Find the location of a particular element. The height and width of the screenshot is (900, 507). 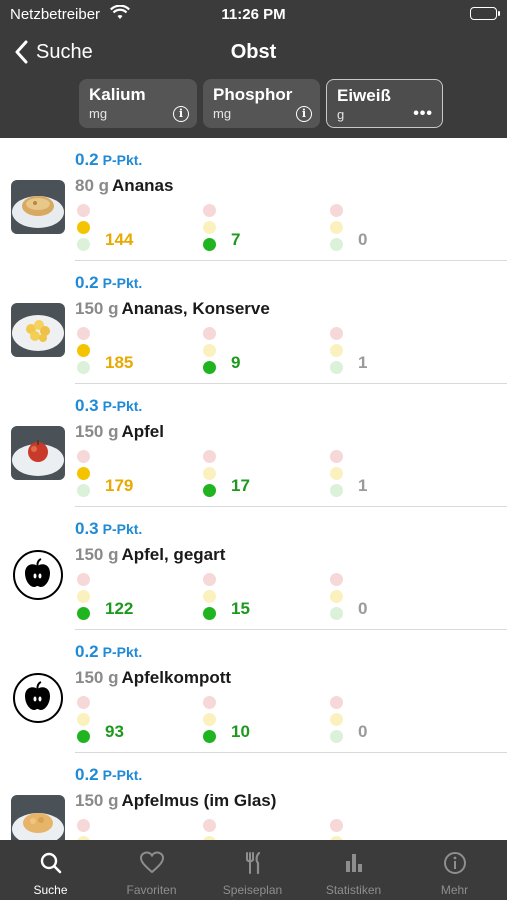

phosphor-indicator: 15 is located at coordinates (258, 596).